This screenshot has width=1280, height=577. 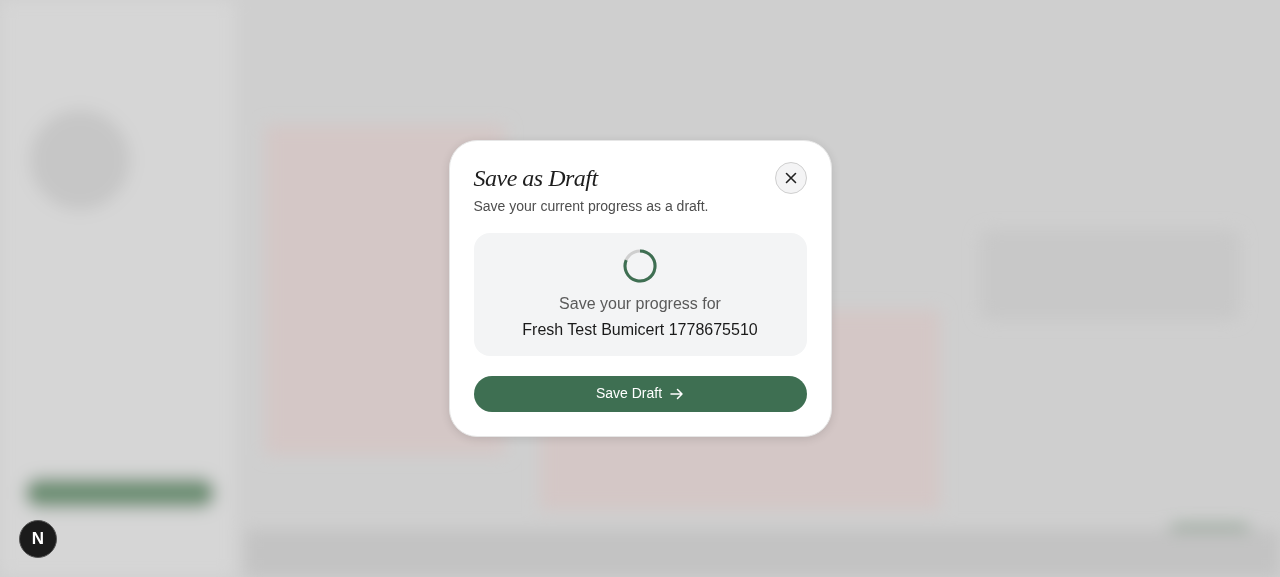 What do you see at coordinates (640, 303) in the screenshot?
I see `progress-message: Save your progress for` at bounding box center [640, 303].